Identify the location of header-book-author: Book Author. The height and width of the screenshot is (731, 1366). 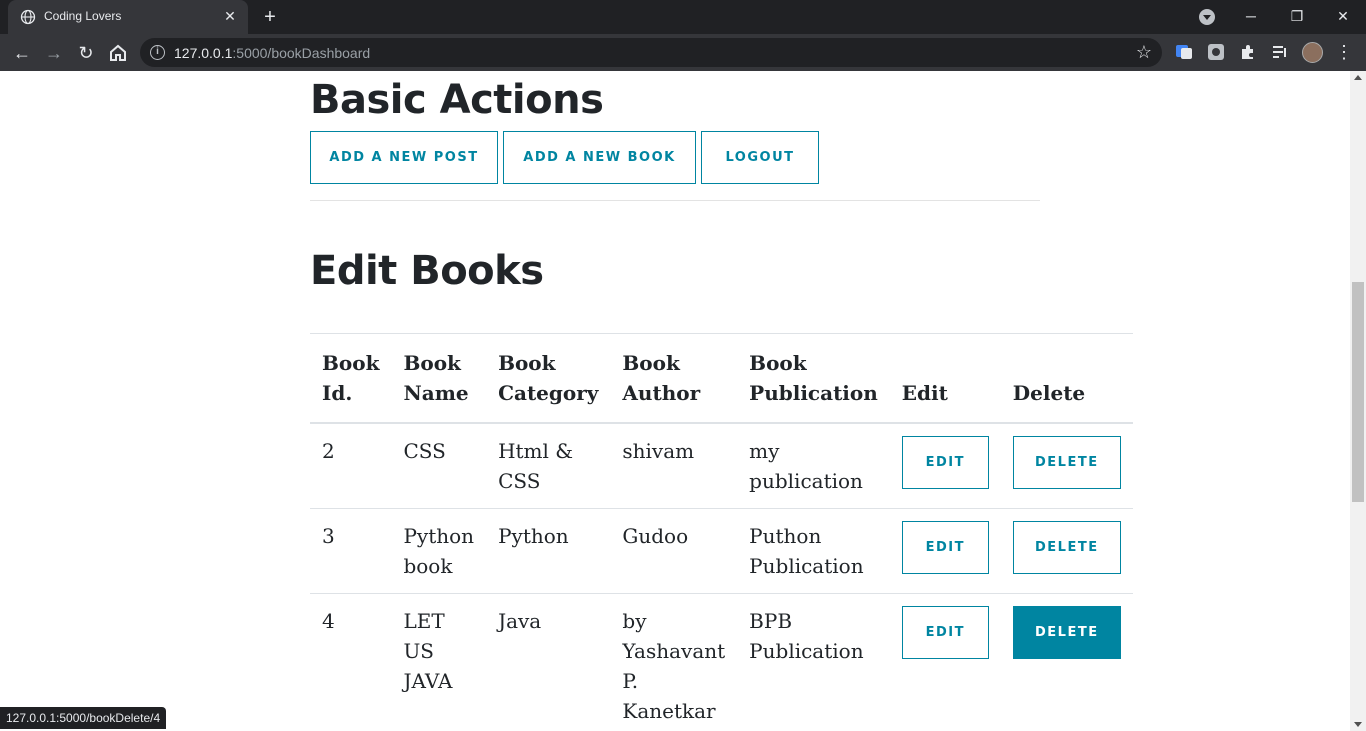
(674, 378).